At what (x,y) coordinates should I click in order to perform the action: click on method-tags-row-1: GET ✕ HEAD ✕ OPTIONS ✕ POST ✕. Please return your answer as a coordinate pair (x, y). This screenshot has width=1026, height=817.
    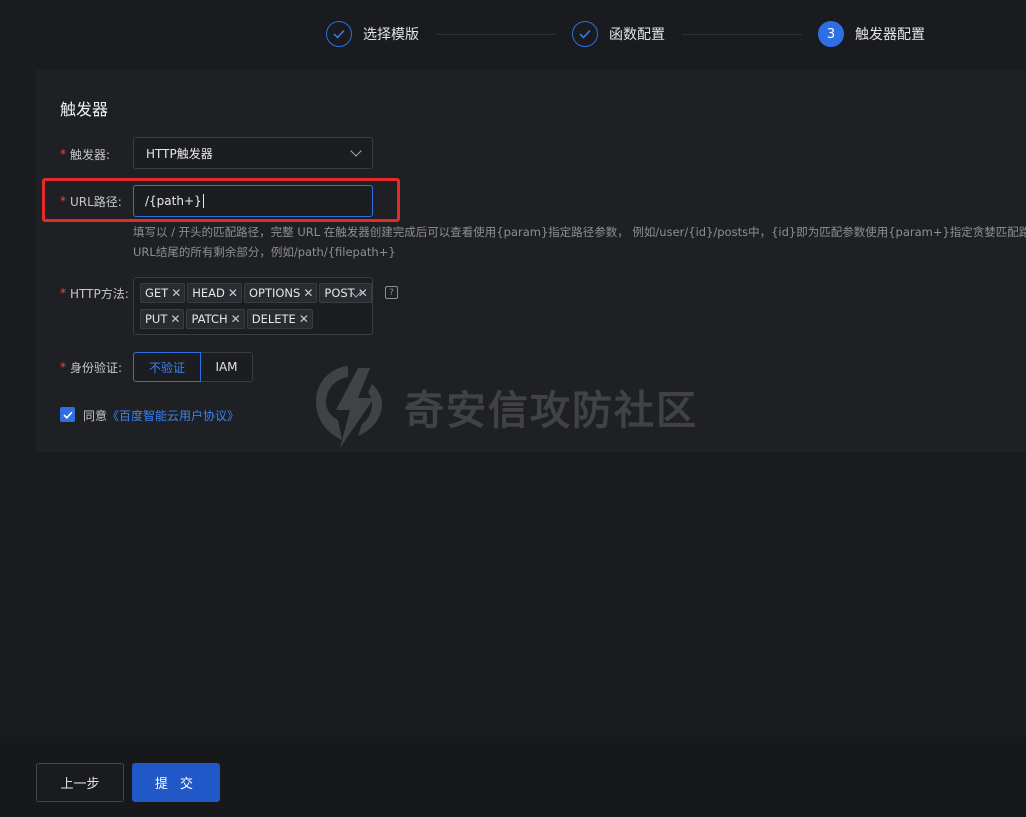
    Looking at the image, I should click on (257, 293).